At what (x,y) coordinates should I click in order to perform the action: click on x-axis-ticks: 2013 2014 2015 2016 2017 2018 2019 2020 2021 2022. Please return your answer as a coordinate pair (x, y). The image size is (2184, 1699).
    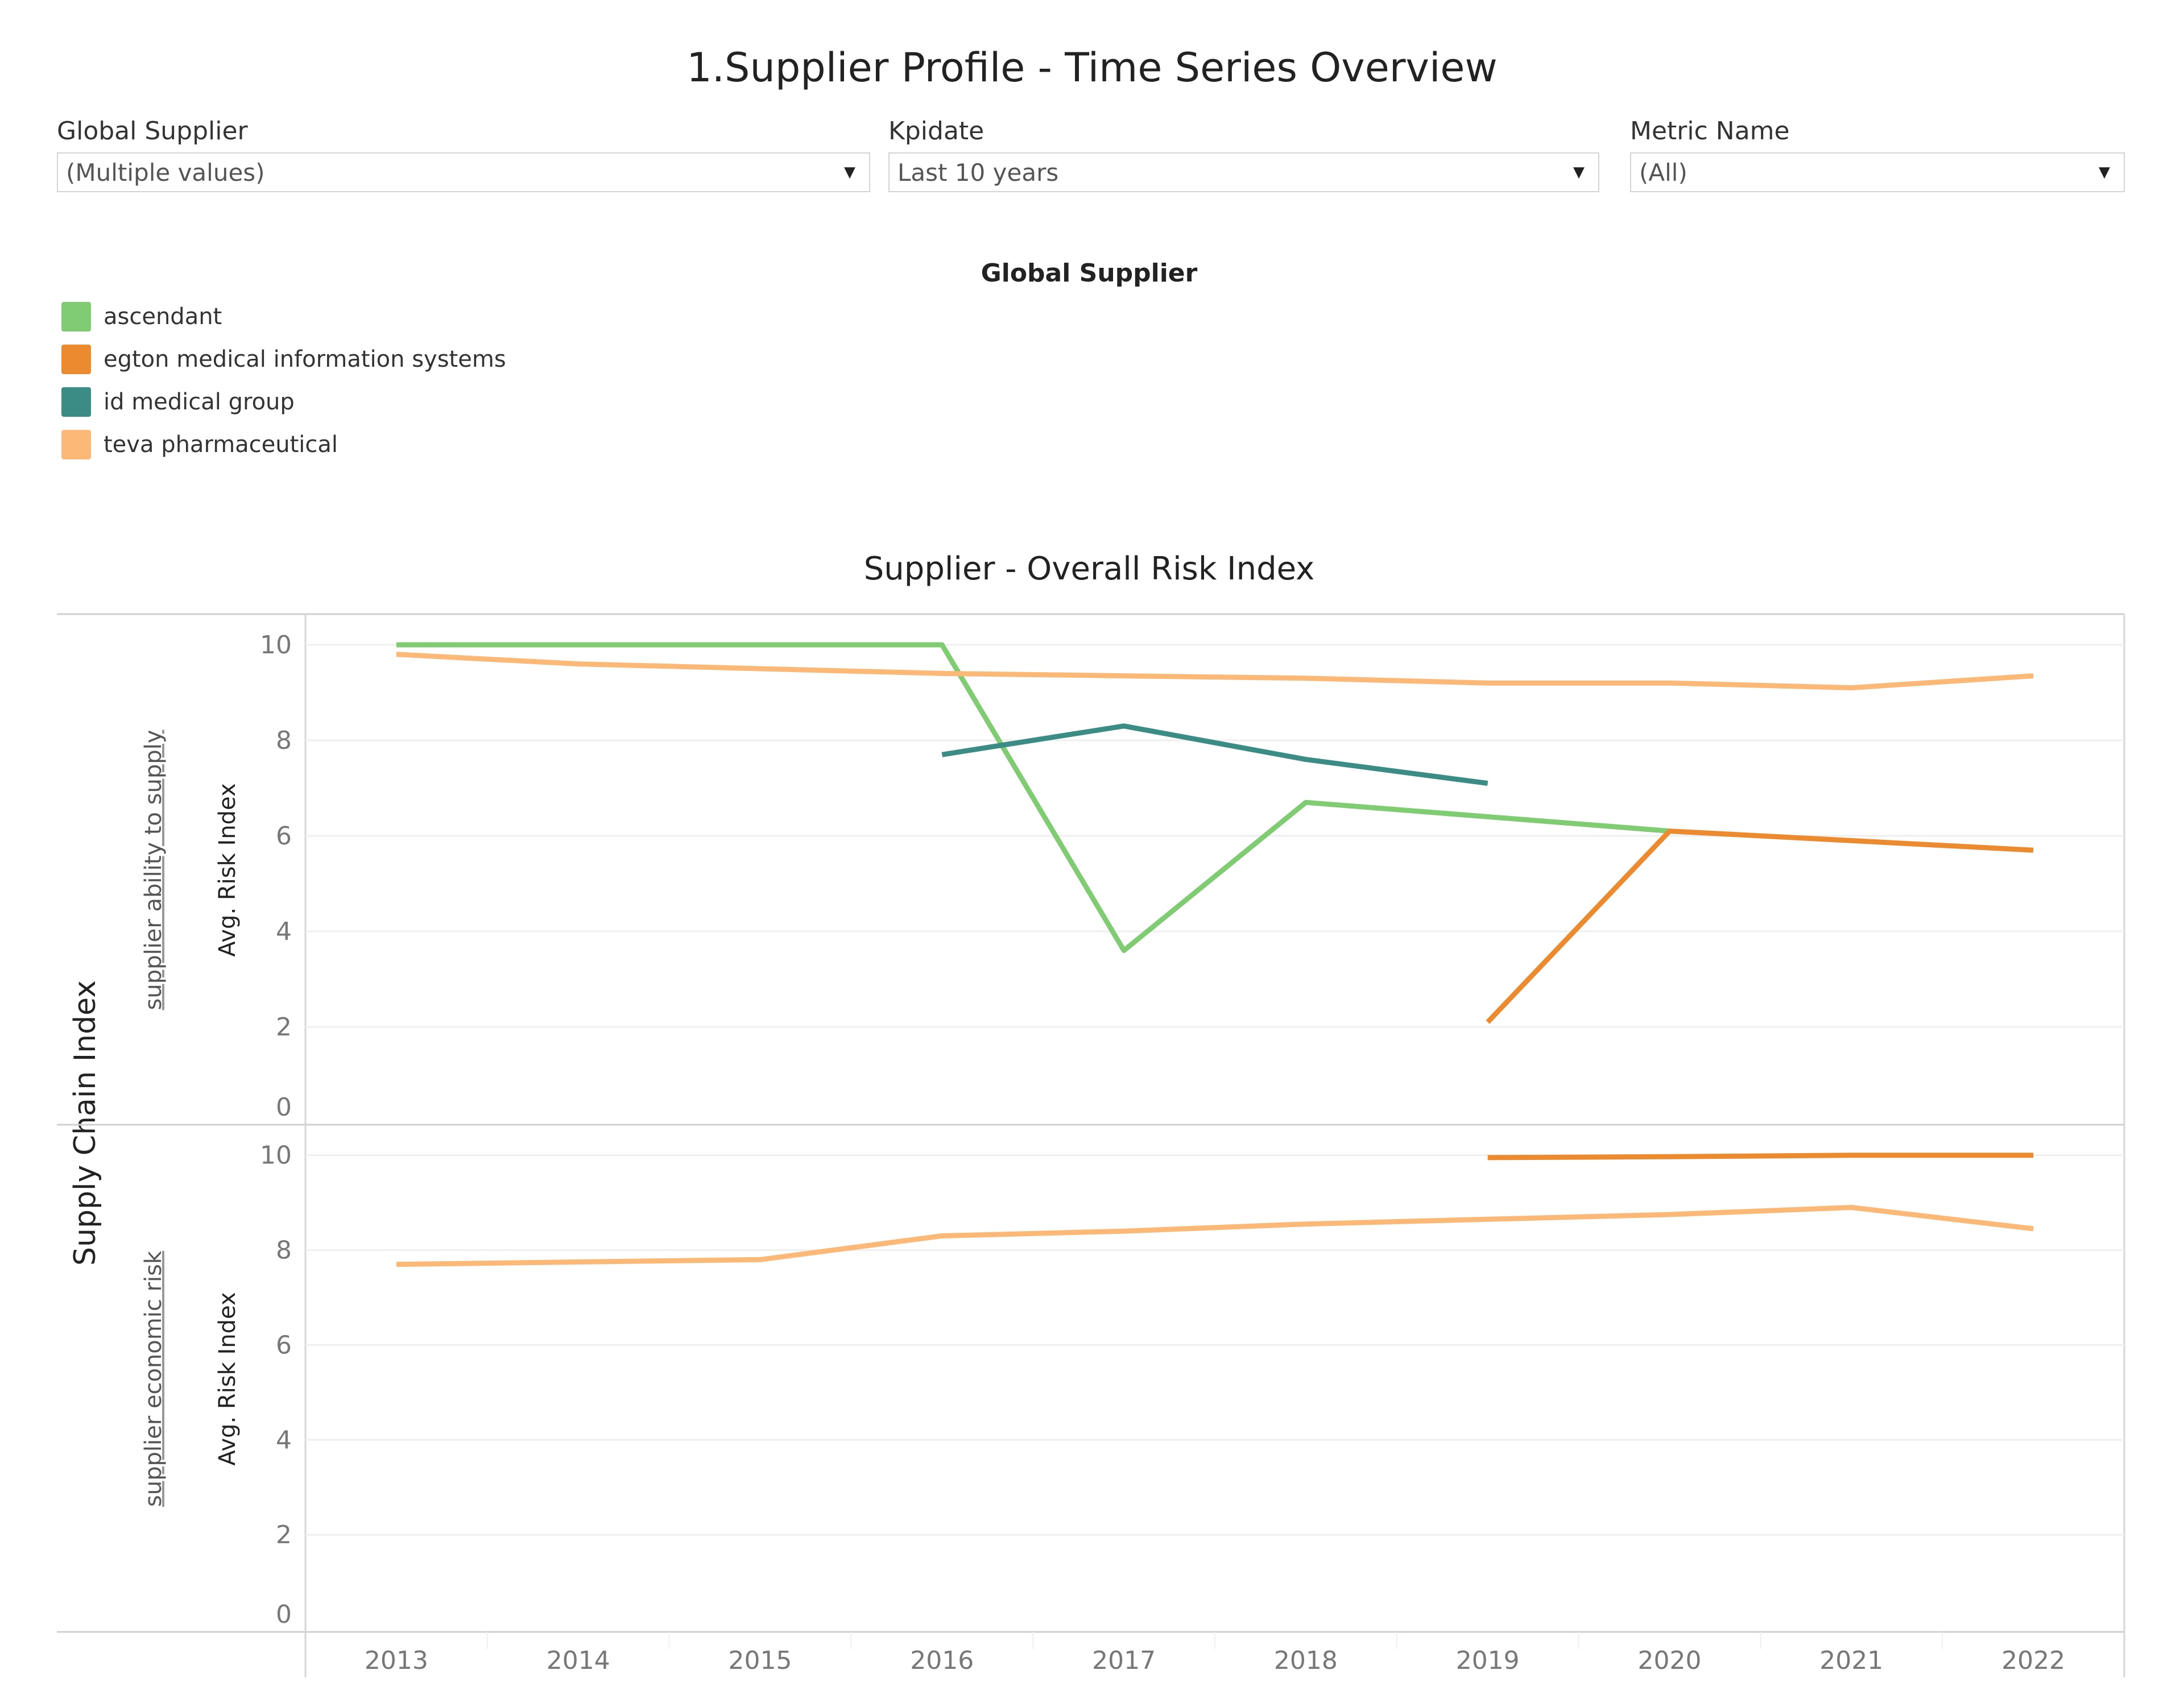
    Looking at the image, I should click on (1215, 1653).